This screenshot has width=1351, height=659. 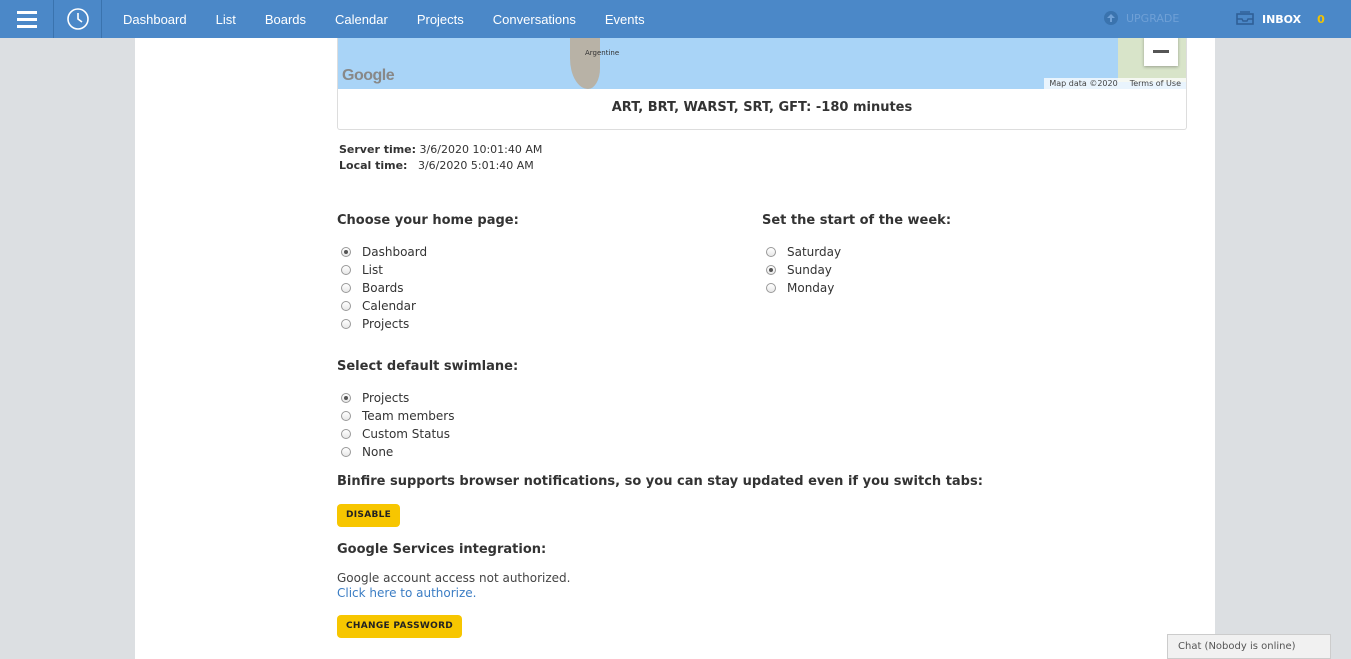 What do you see at coordinates (1249, 646) in the screenshot?
I see `chat-widget: Chat (Nobody is online)` at bounding box center [1249, 646].